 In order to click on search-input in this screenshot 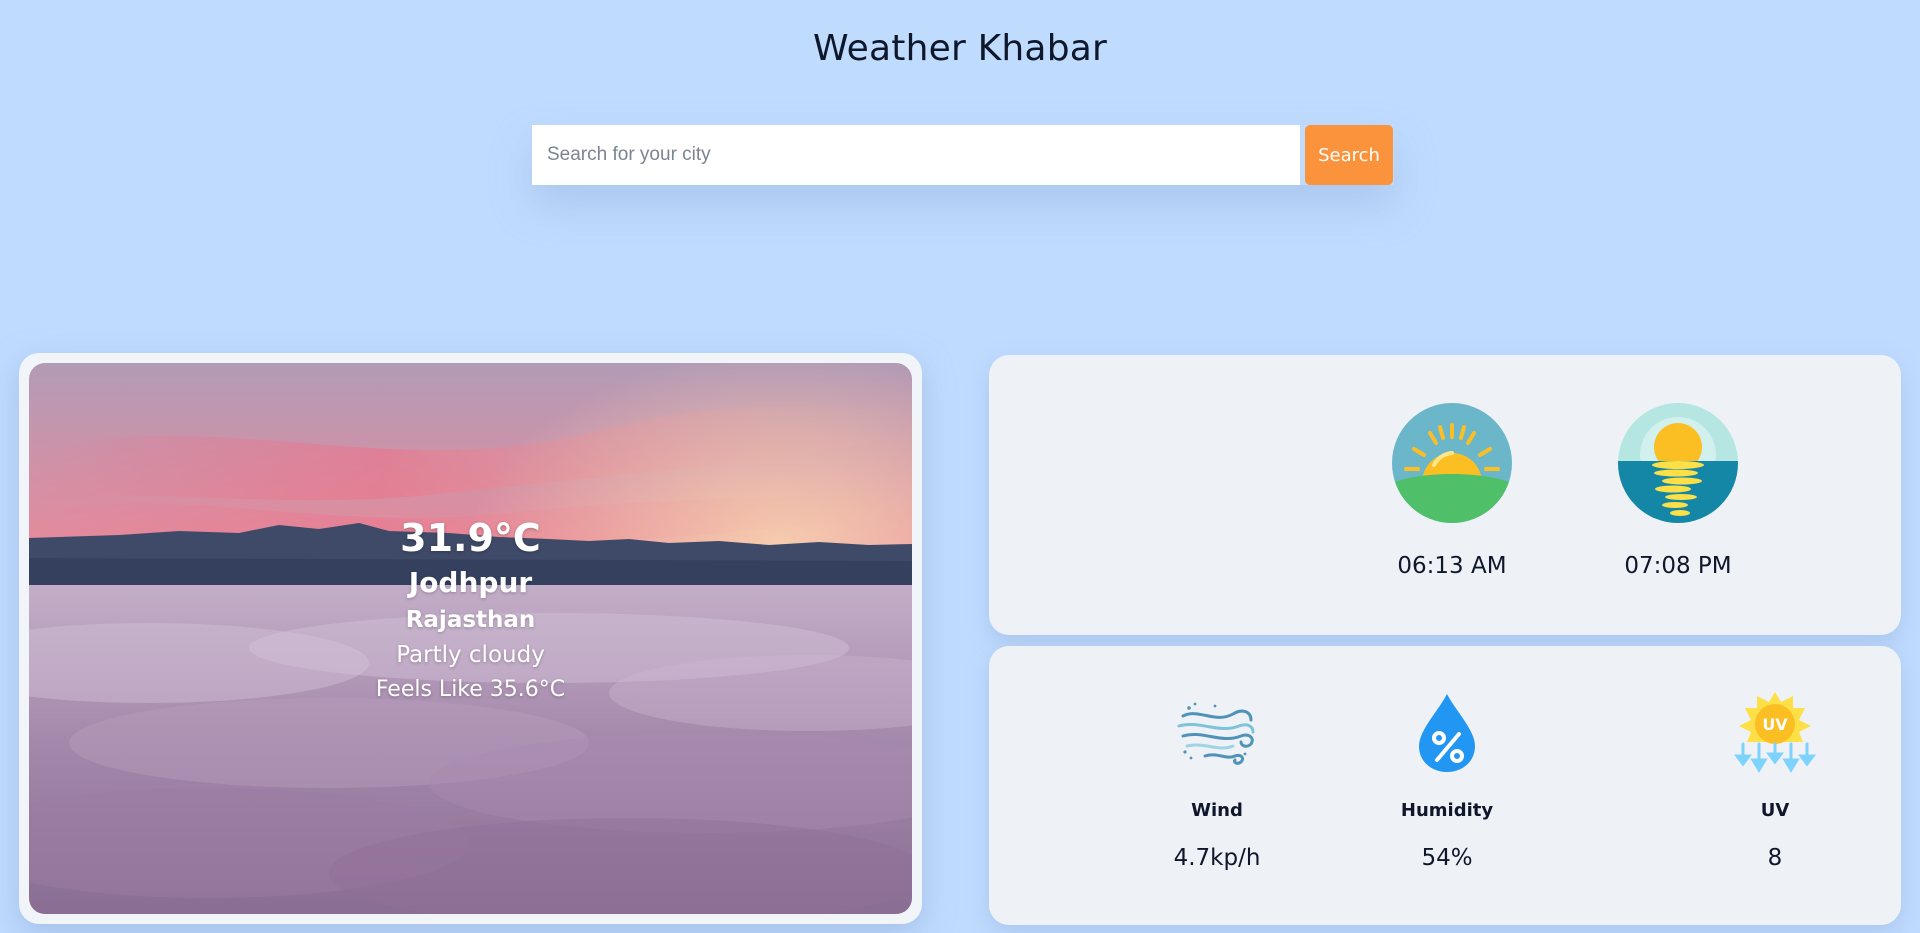, I will do `click(916, 155)`.